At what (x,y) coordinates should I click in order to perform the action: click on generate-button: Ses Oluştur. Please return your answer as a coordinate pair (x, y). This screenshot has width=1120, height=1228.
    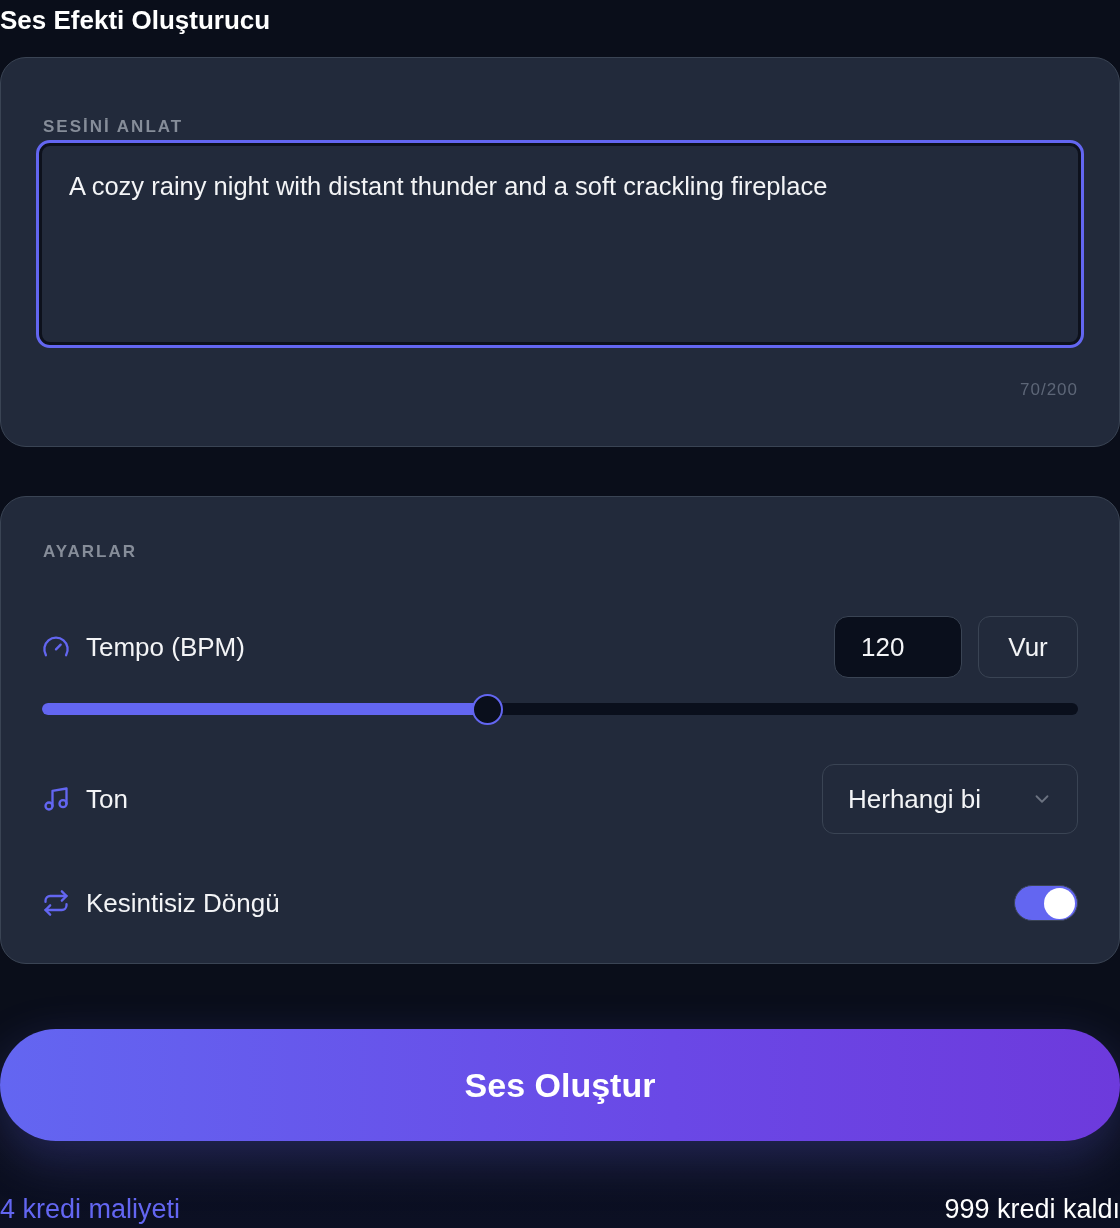
    Looking at the image, I should click on (560, 1085).